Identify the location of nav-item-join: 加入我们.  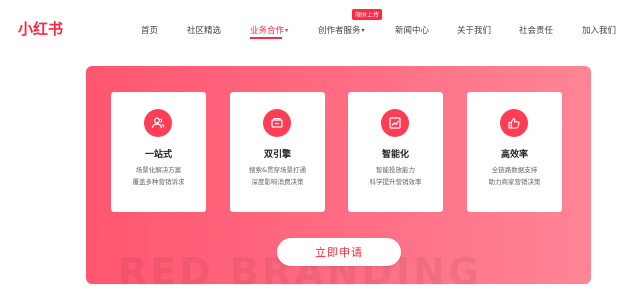
(599, 30).